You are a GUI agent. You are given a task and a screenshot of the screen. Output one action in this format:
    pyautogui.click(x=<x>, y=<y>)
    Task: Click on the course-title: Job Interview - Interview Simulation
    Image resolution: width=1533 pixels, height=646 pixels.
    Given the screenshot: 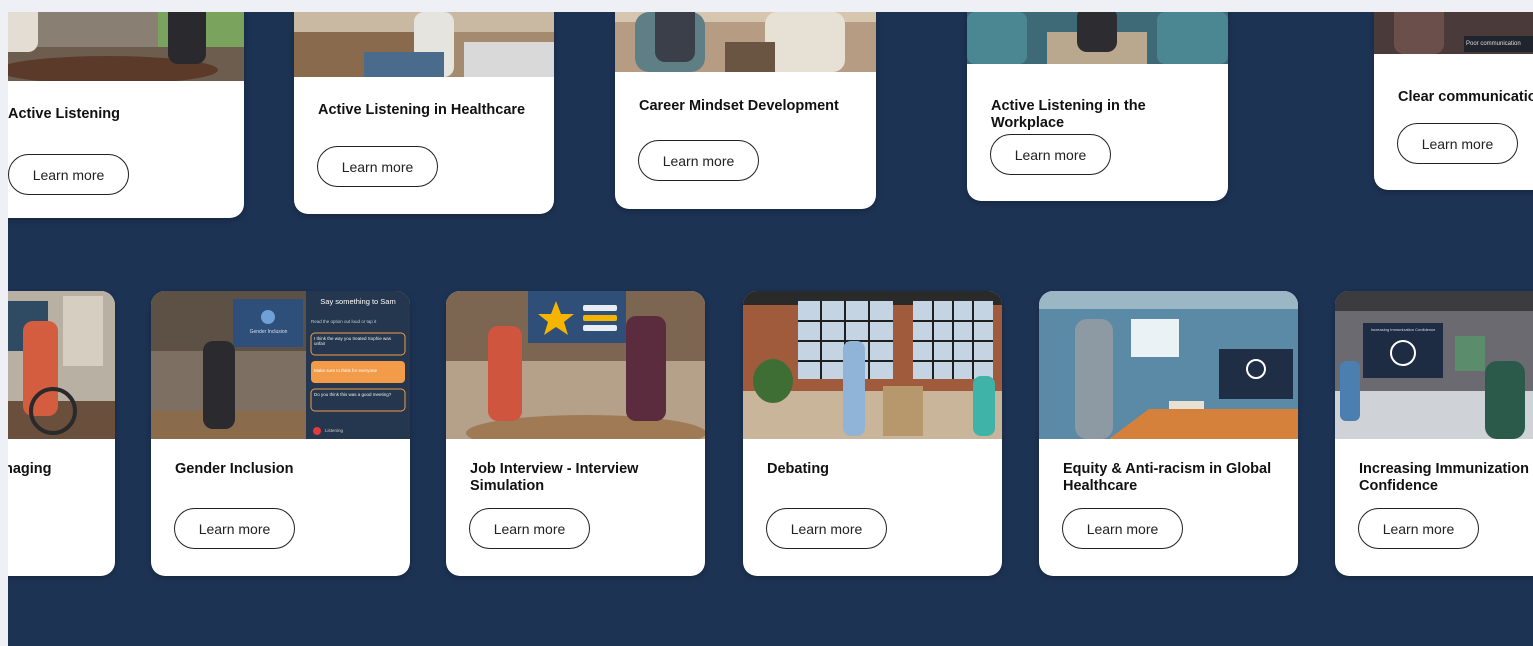 What is the action you would take?
    pyautogui.click(x=554, y=477)
    